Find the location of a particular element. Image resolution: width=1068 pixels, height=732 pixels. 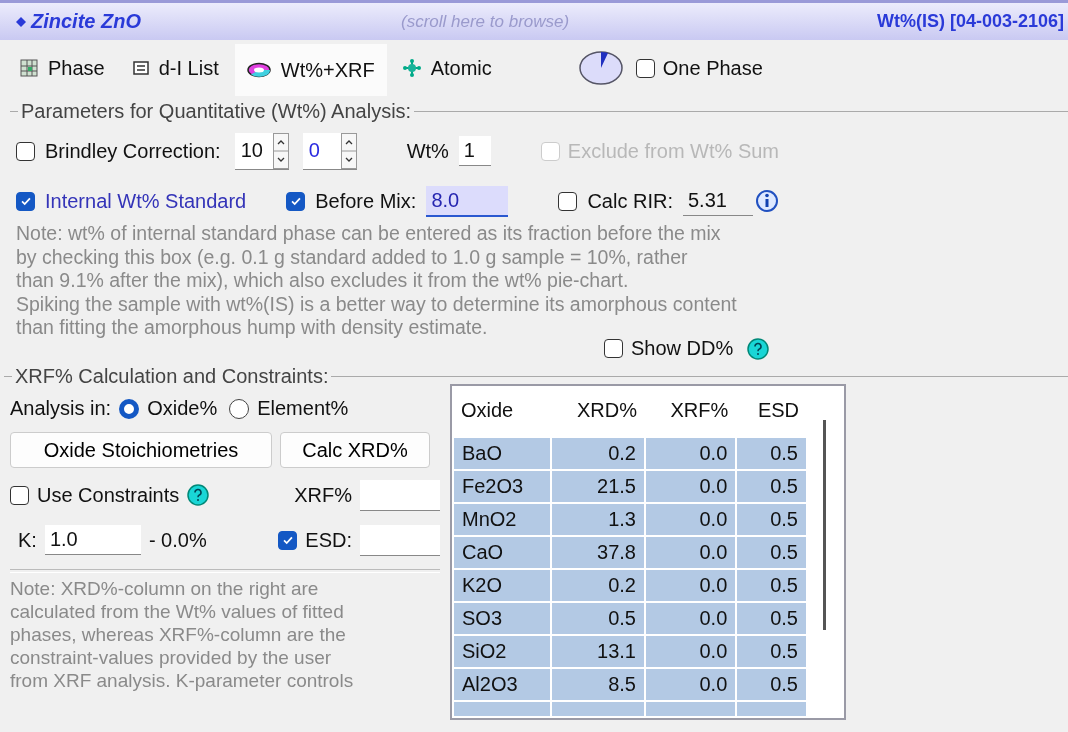

label: Internal Wt% Standard is located at coordinates (146, 201).